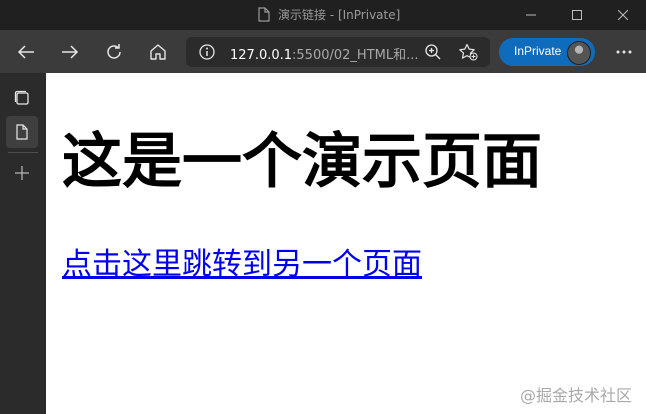 Image resolution: width=646 pixels, height=414 pixels. Describe the element at coordinates (261, 55) in the screenshot. I see `address-host: 127.0.0.1` at that location.